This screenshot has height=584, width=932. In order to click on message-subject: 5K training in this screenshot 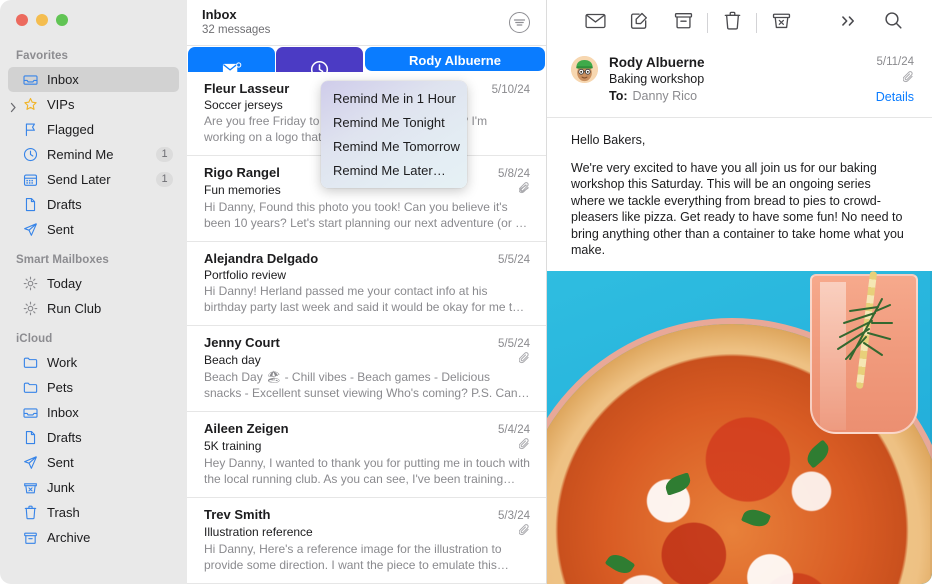, I will do `click(233, 446)`.